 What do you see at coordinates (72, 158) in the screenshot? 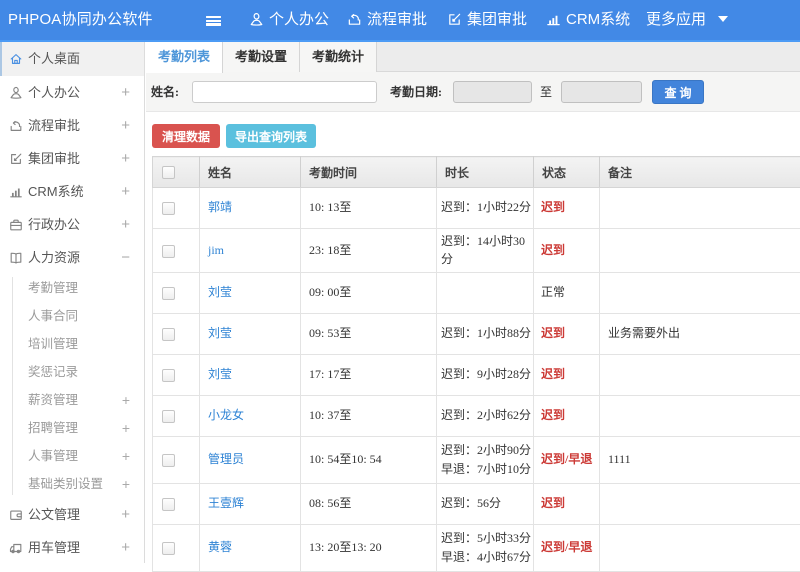
I see `sidebar-item: 集团审批+` at bounding box center [72, 158].